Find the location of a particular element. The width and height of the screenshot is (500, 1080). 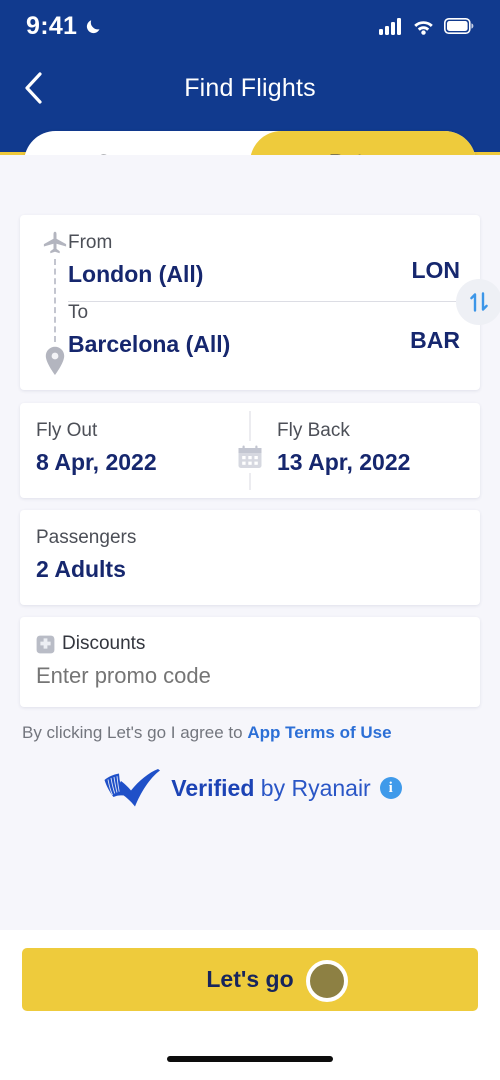

bottom-action-bar: Let's go is located at coordinates (250, 1005).